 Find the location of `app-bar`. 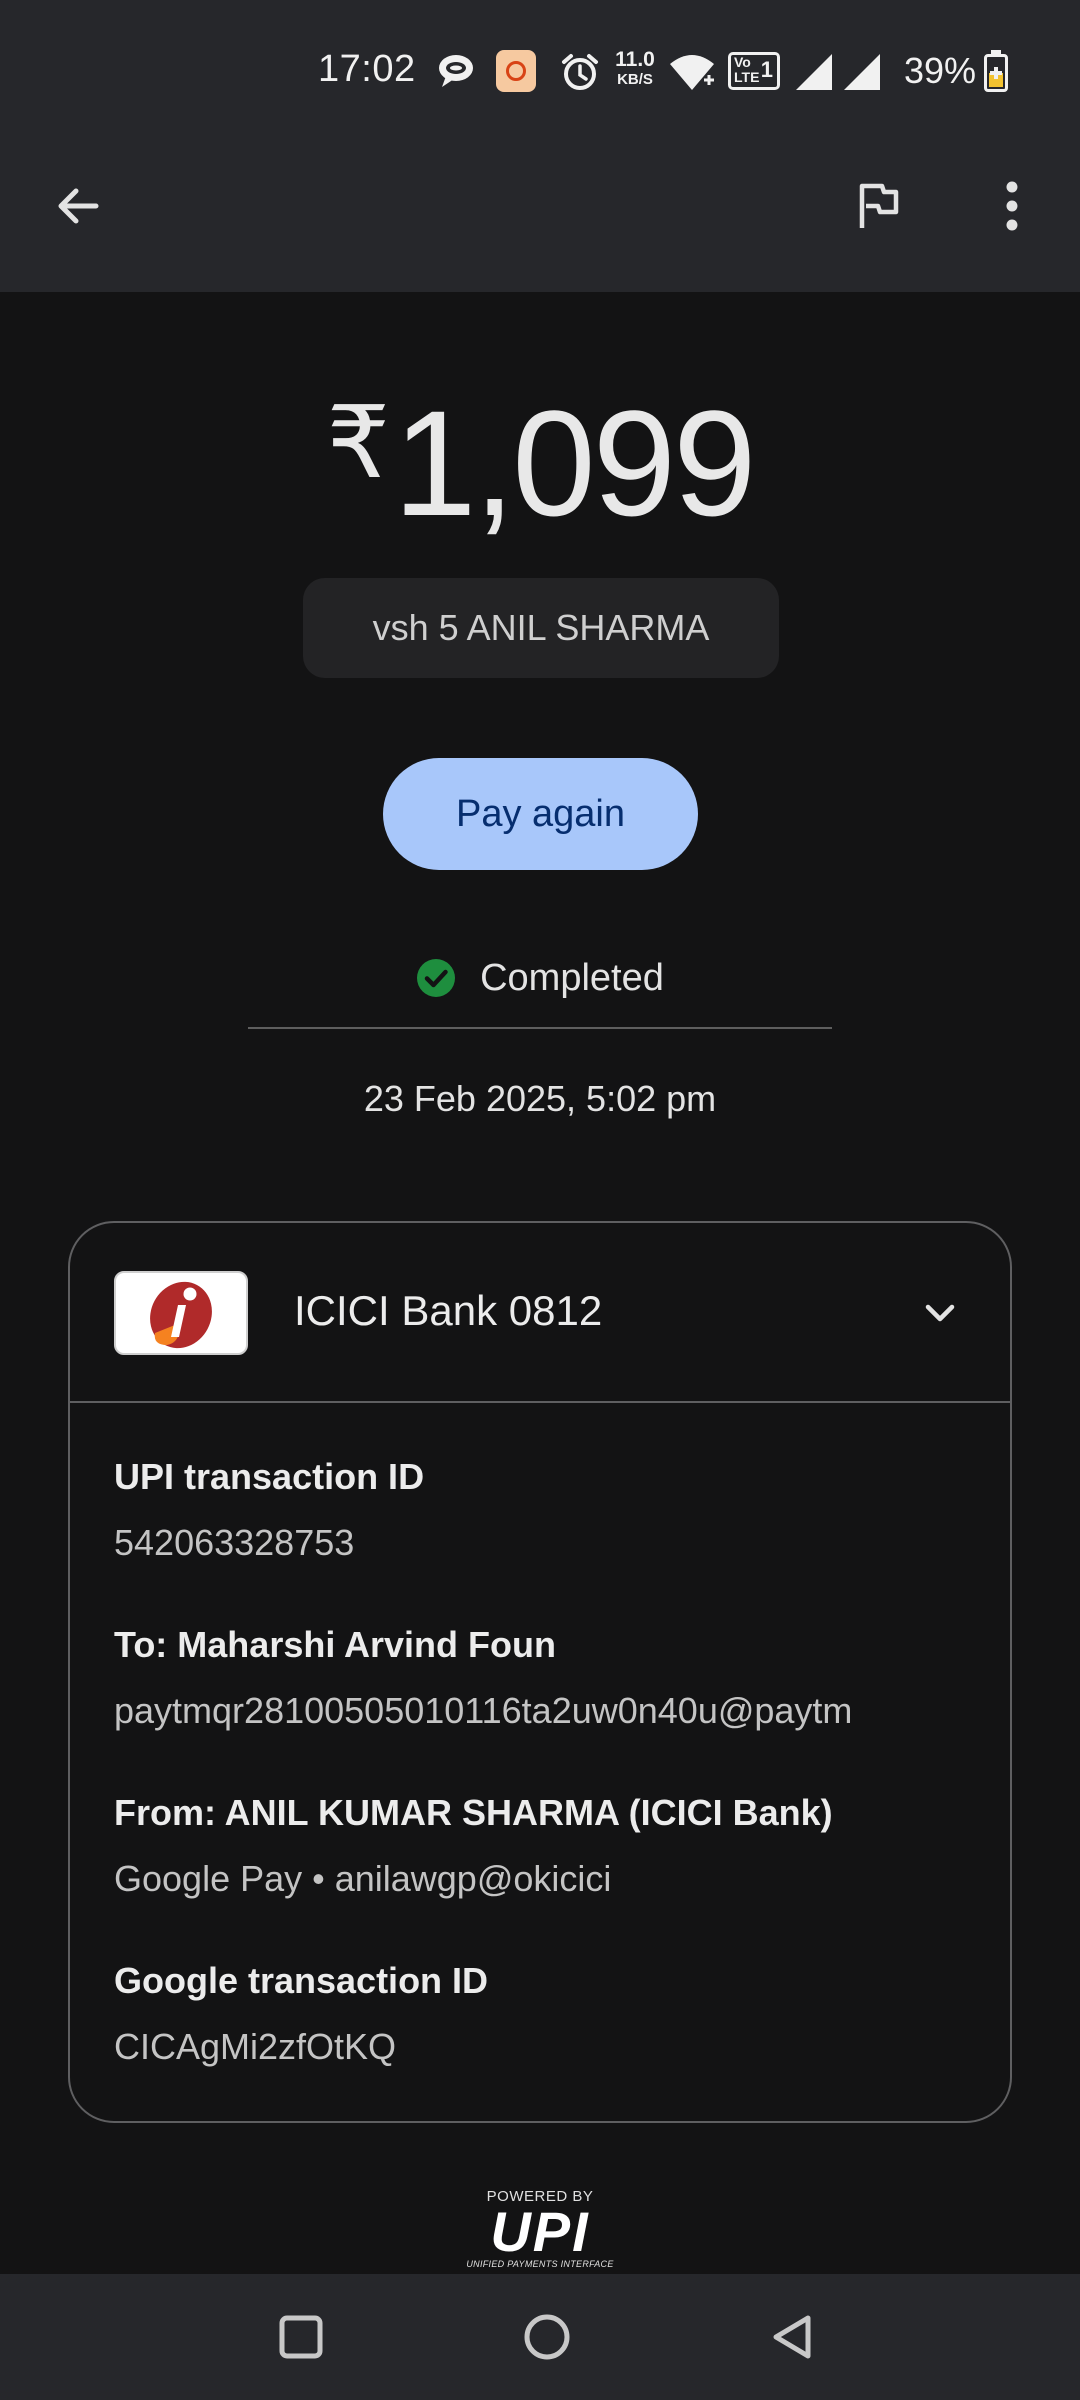

app-bar is located at coordinates (540, 205).